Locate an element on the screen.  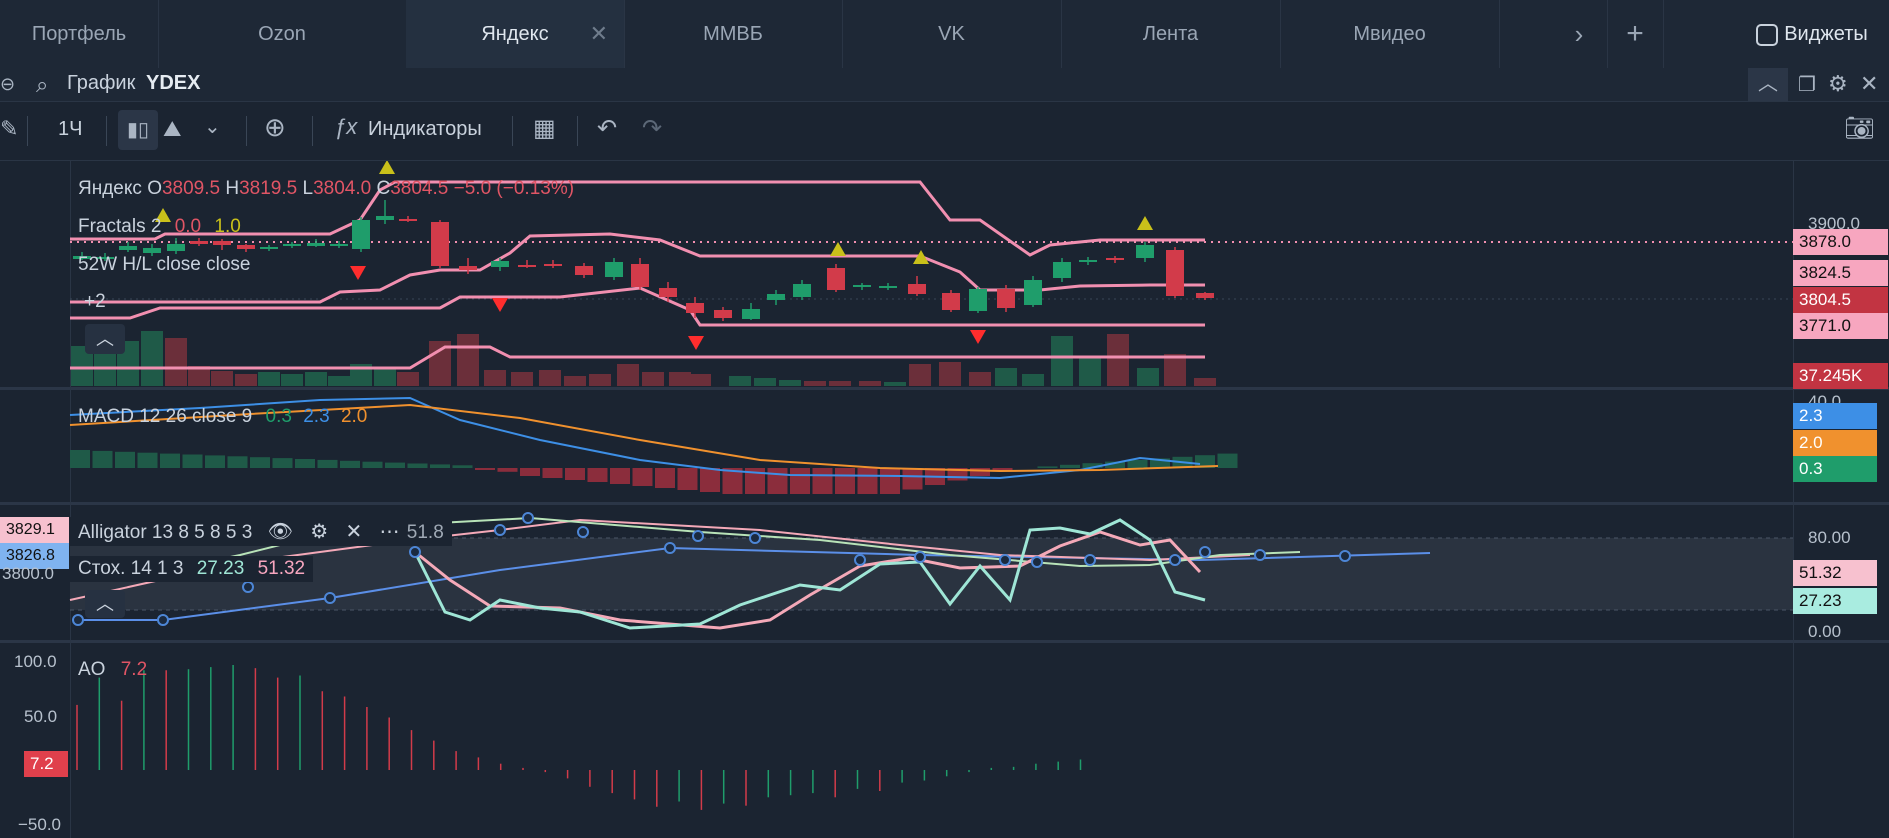
chevron-down-icon: ⌄ is located at coordinates (212, 126).